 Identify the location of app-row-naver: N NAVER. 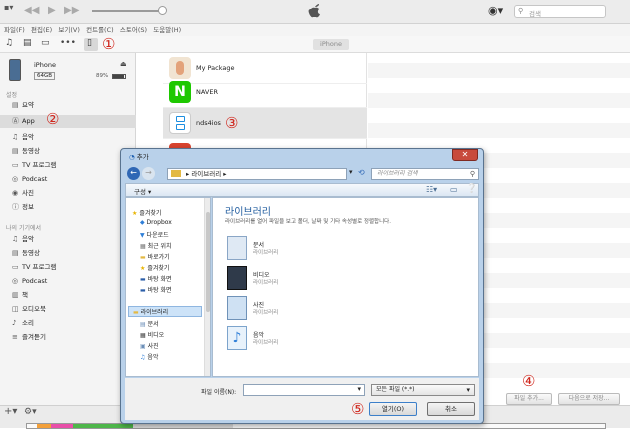
(265, 92).